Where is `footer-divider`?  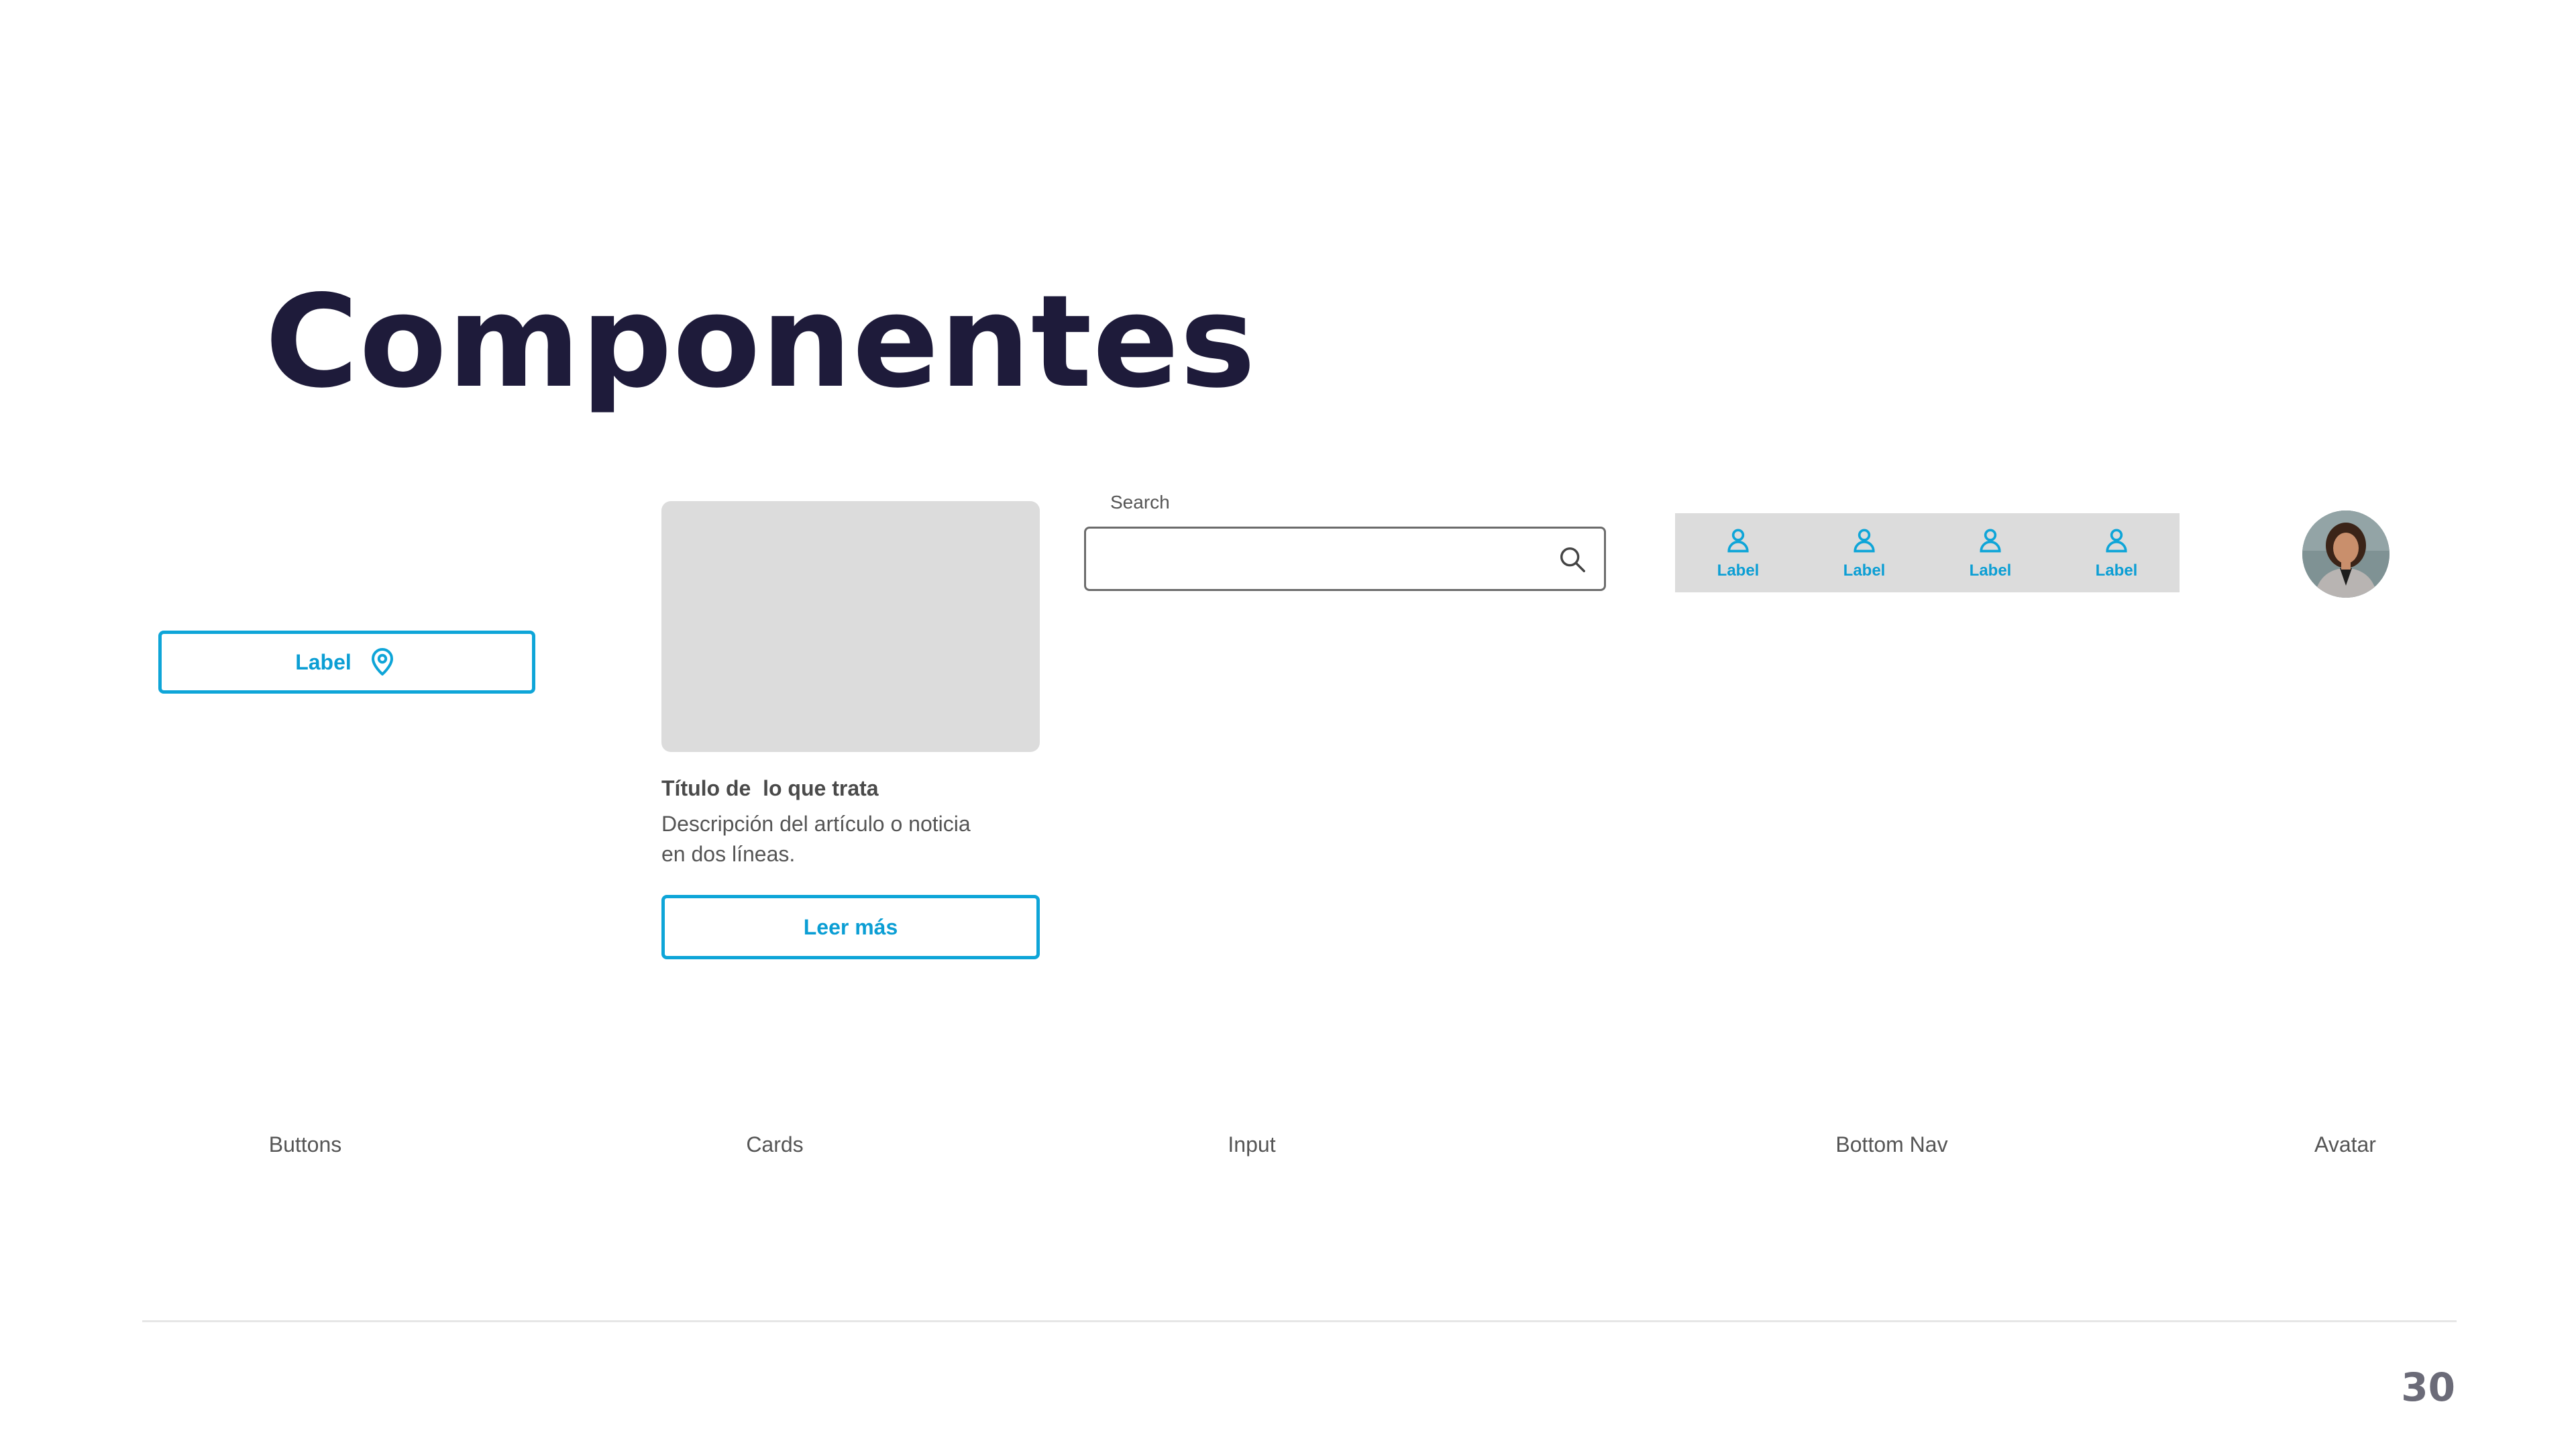 footer-divider is located at coordinates (1299, 1321).